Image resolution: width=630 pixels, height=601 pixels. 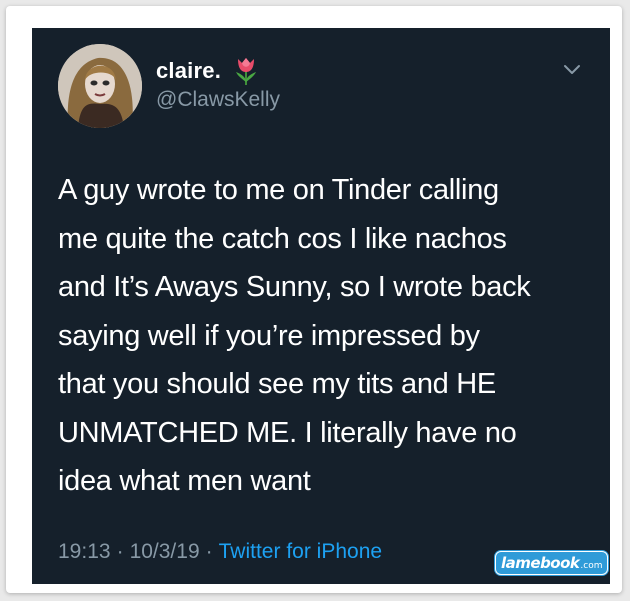 I want to click on tweet-time: 19:13, so click(x=84, y=552).